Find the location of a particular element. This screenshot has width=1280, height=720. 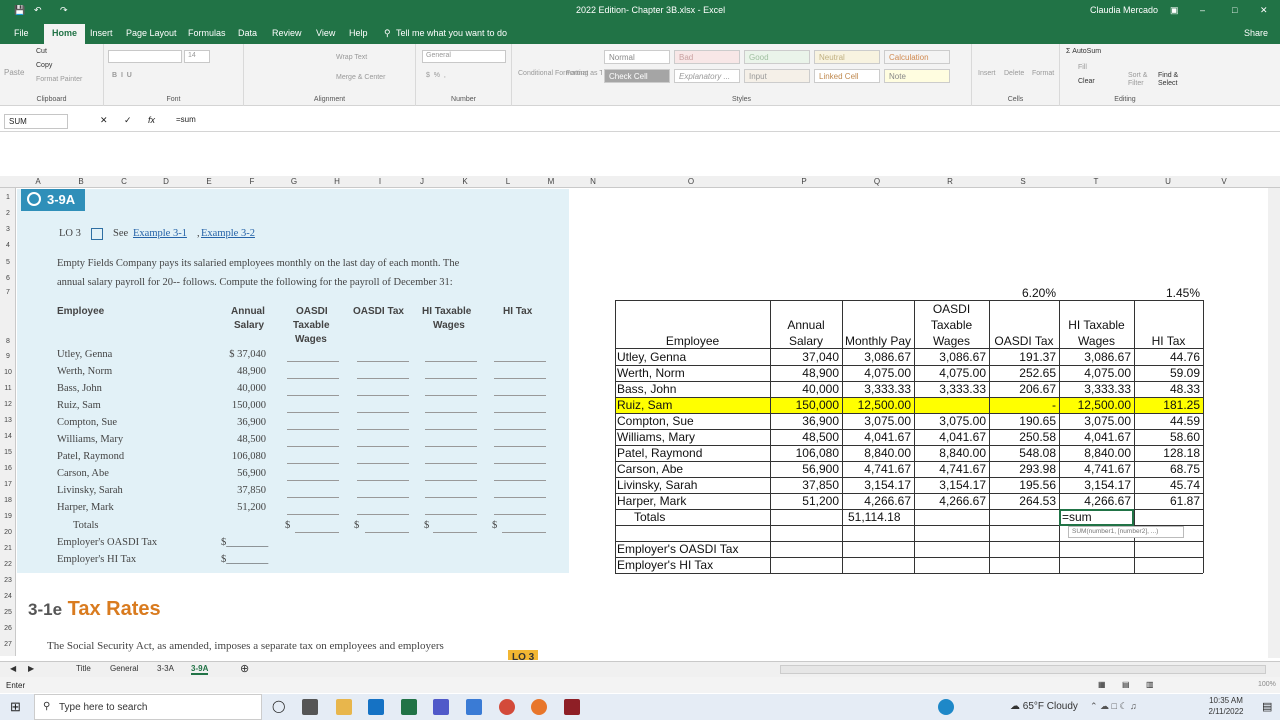

row-header: 22 is located at coordinates (8, 564).